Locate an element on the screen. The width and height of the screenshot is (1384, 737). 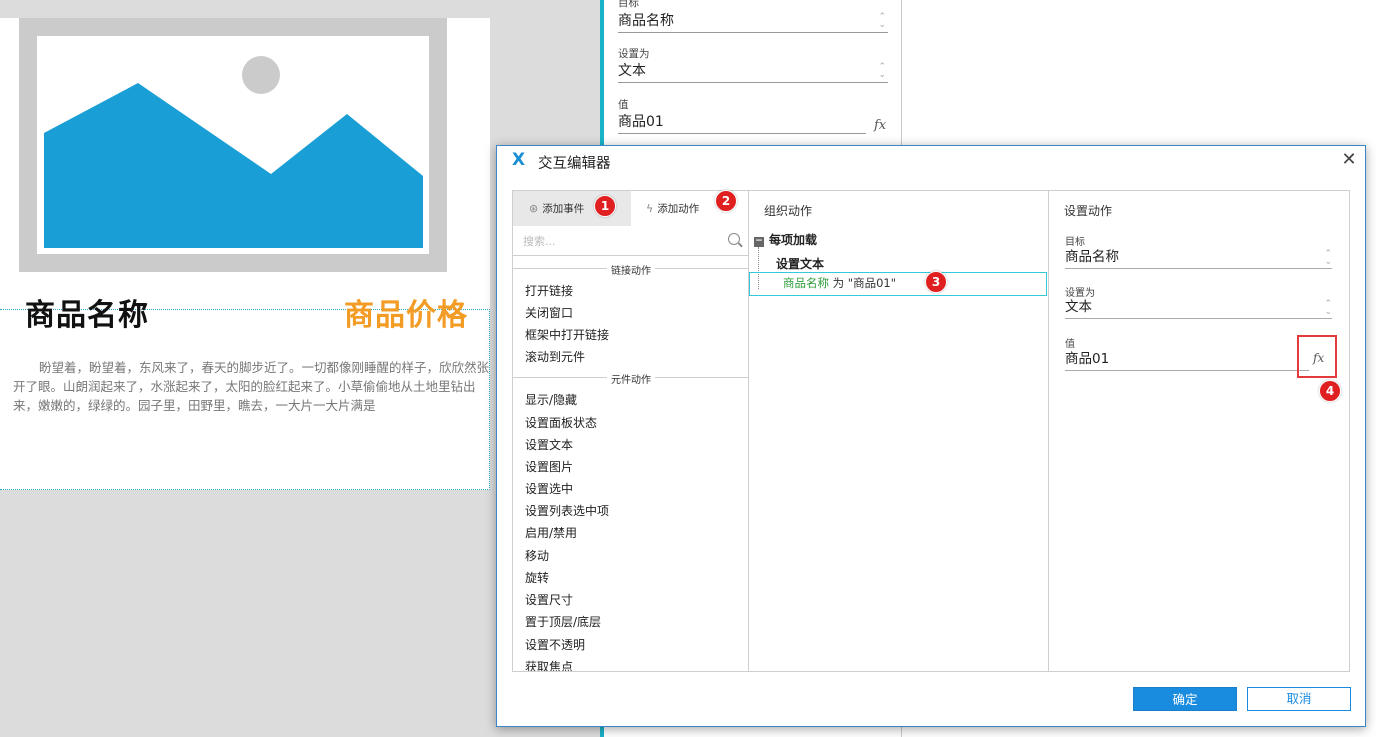
tab-add-action-label: 添加动作 is located at coordinates (678, 209).